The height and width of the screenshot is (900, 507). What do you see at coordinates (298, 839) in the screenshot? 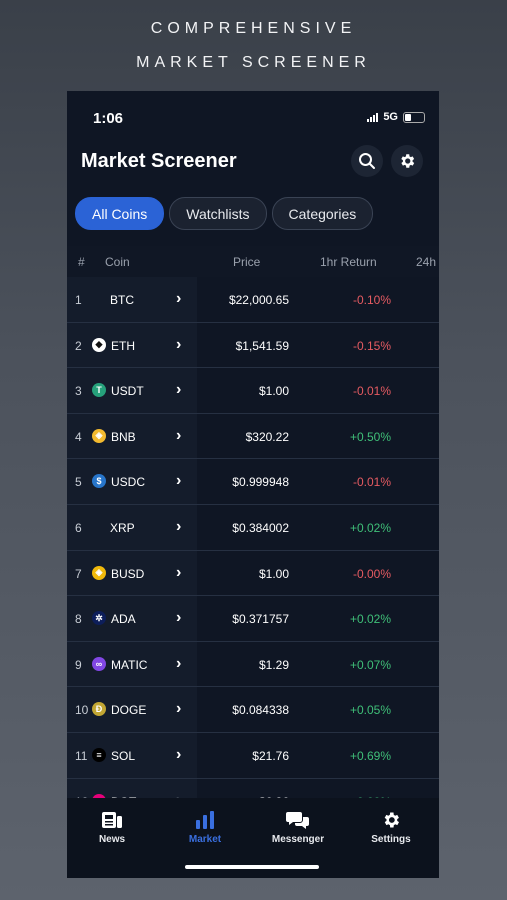
I see `nav-label-messenger: Messenger` at bounding box center [298, 839].